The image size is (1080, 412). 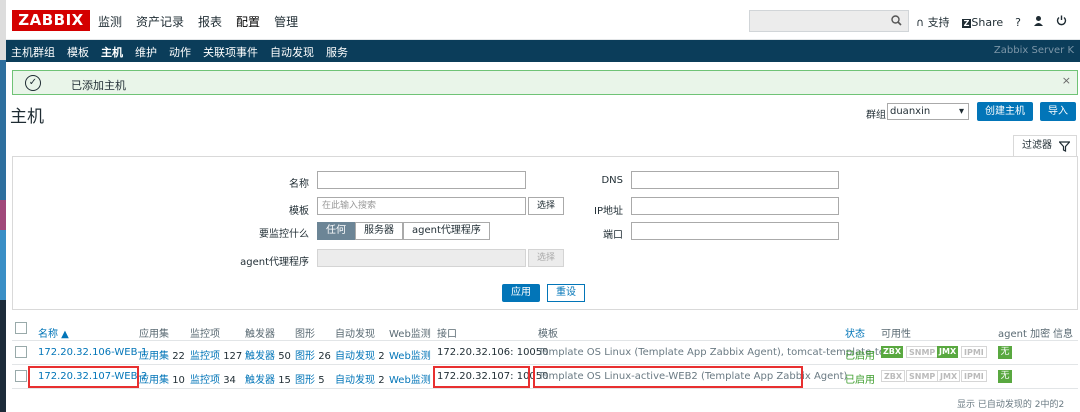 I want to click on triggers-cell: 触发器 50, so click(x=268, y=354).